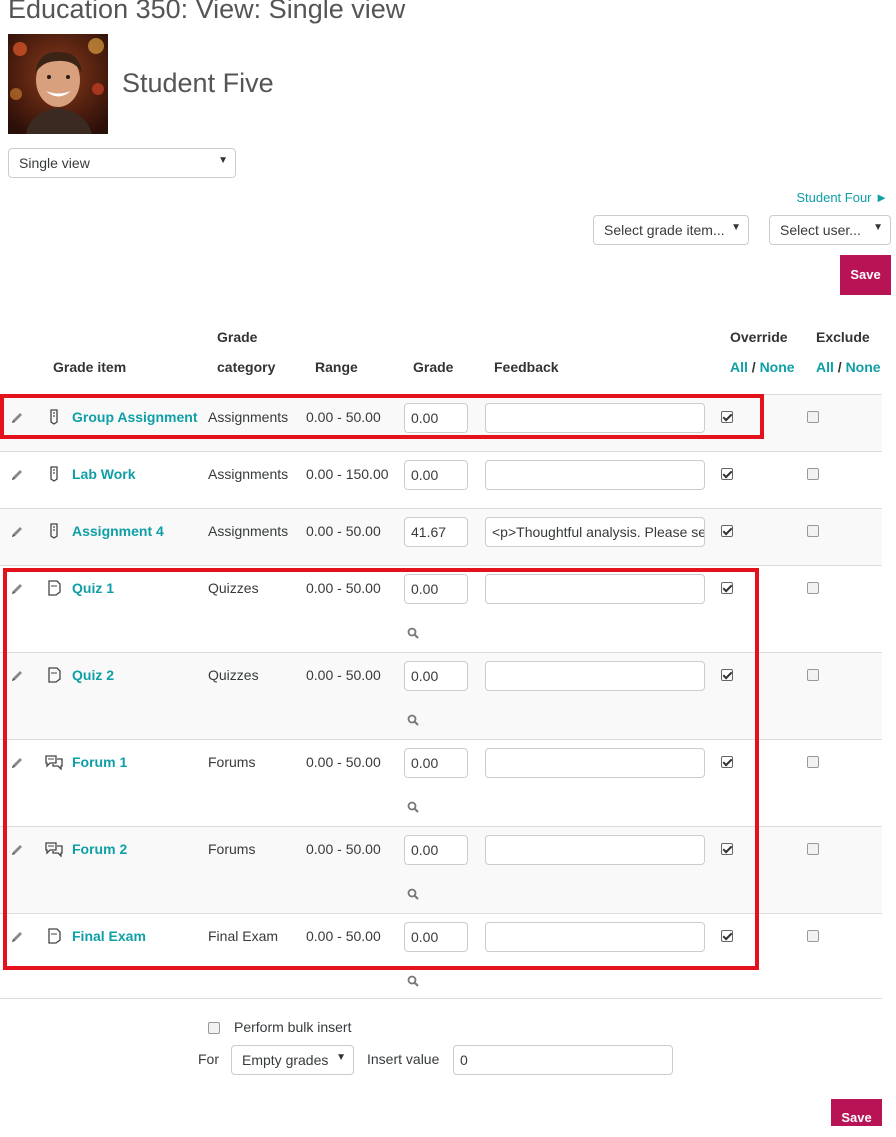 The height and width of the screenshot is (1137, 896). What do you see at coordinates (90, 367) in the screenshot?
I see `header-grade-item: Grade item` at bounding box center [90, 367].